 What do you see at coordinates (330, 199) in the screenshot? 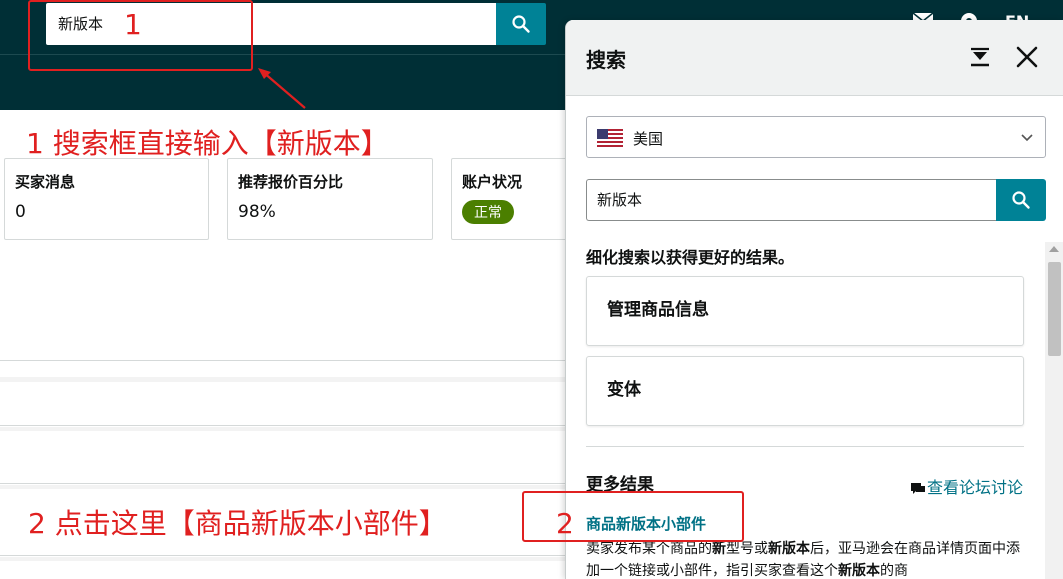
I see `card-featured-offer-percent: 推荐报价百分比 98%` at bounding box center [330, 199].